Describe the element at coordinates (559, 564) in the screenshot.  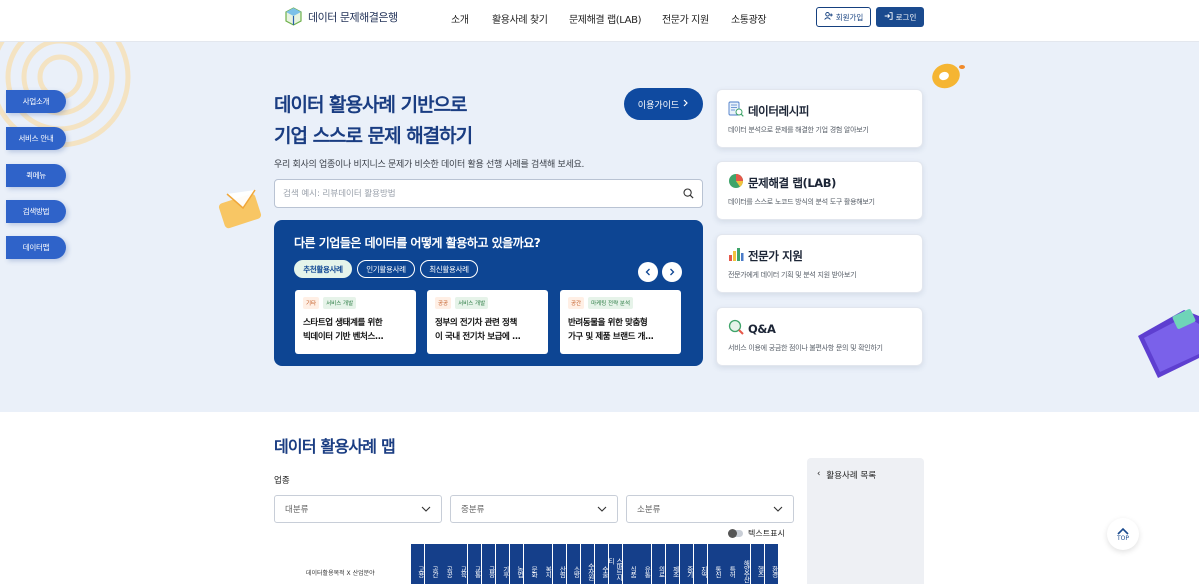
I see `matrix-column-header: 산림` at that location.